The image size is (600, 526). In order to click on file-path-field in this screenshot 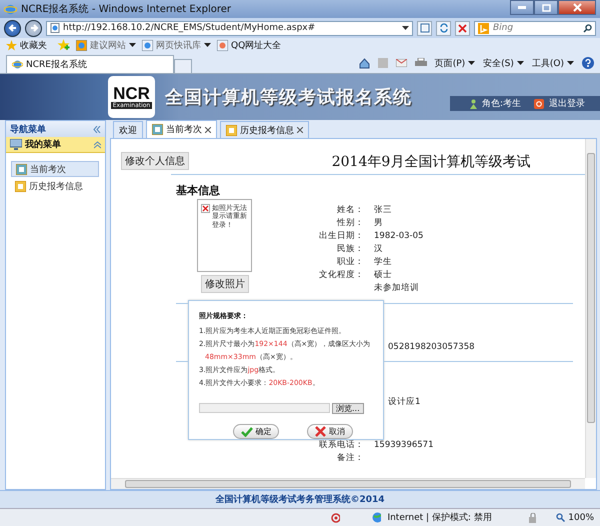, I will do `click(264, 408)`.